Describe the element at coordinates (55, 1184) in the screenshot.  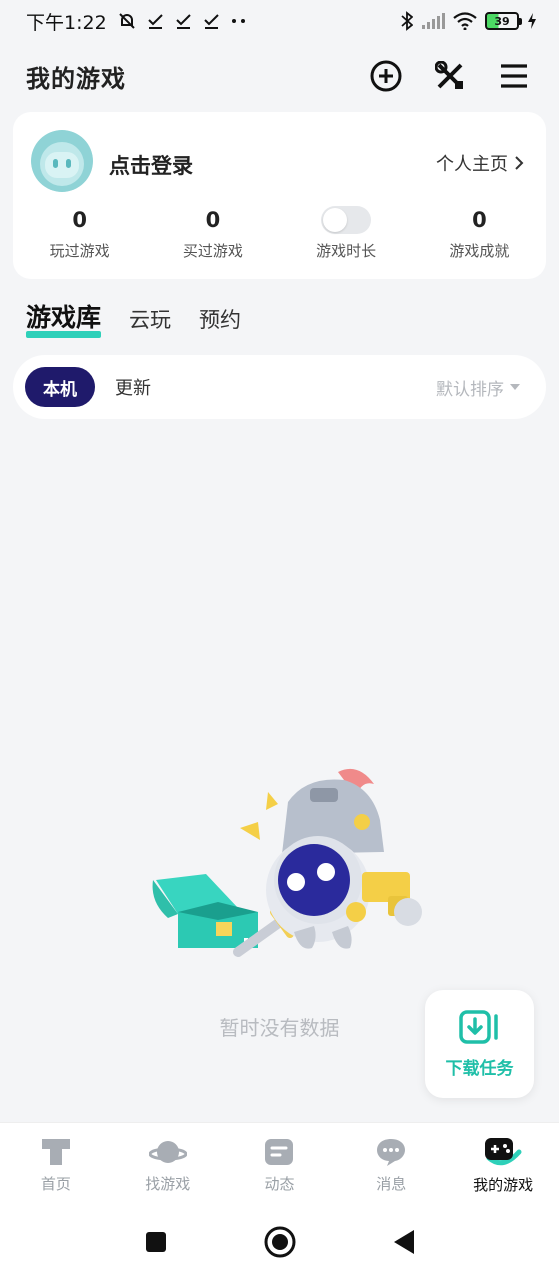
I see `nav-label: 首页` at that location.